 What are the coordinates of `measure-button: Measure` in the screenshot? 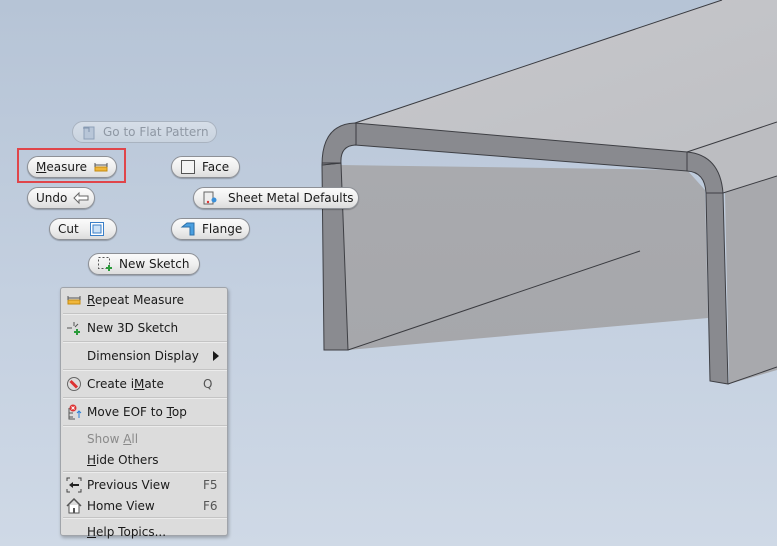 It's located at (72, 167).